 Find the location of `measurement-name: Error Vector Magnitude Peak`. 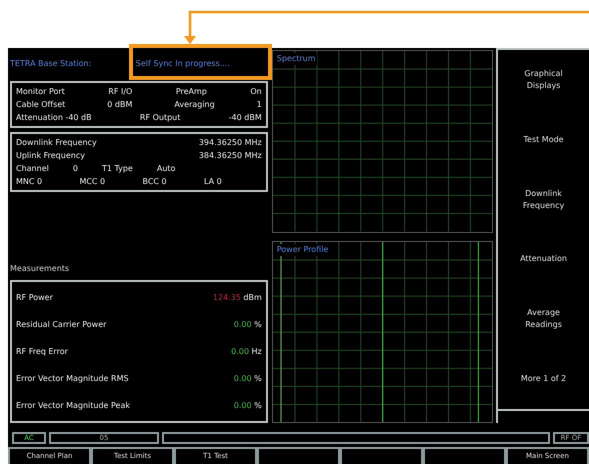

measurement-name: Error Vector Magnitude Peak is located at coordinates (73, 406).